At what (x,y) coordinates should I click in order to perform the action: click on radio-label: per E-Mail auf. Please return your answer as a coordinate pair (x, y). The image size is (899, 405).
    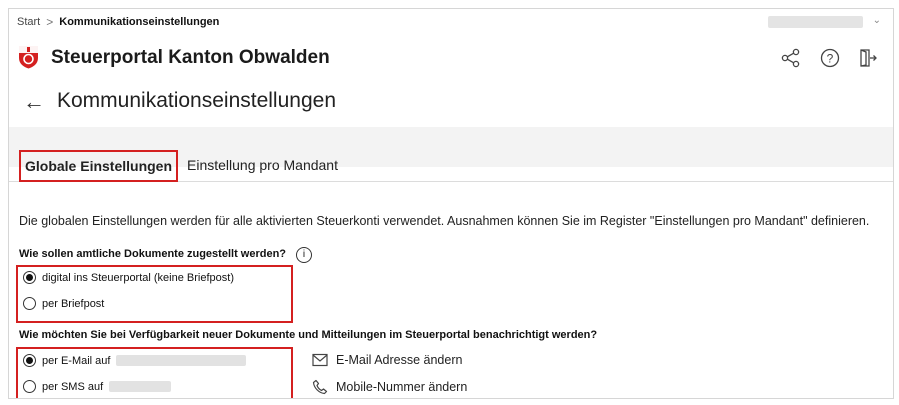
    Looking at the image, I should click on (76, 360).